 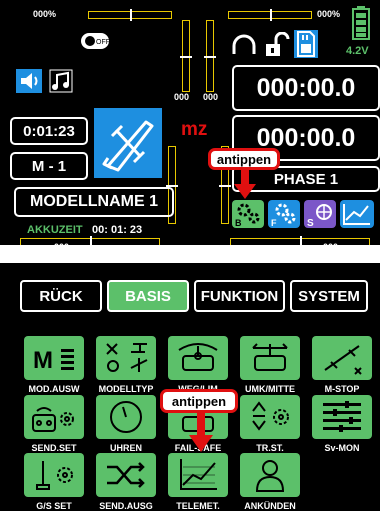 I want to click on battery-voltage: 4.2V, so click(x=357, y=51).